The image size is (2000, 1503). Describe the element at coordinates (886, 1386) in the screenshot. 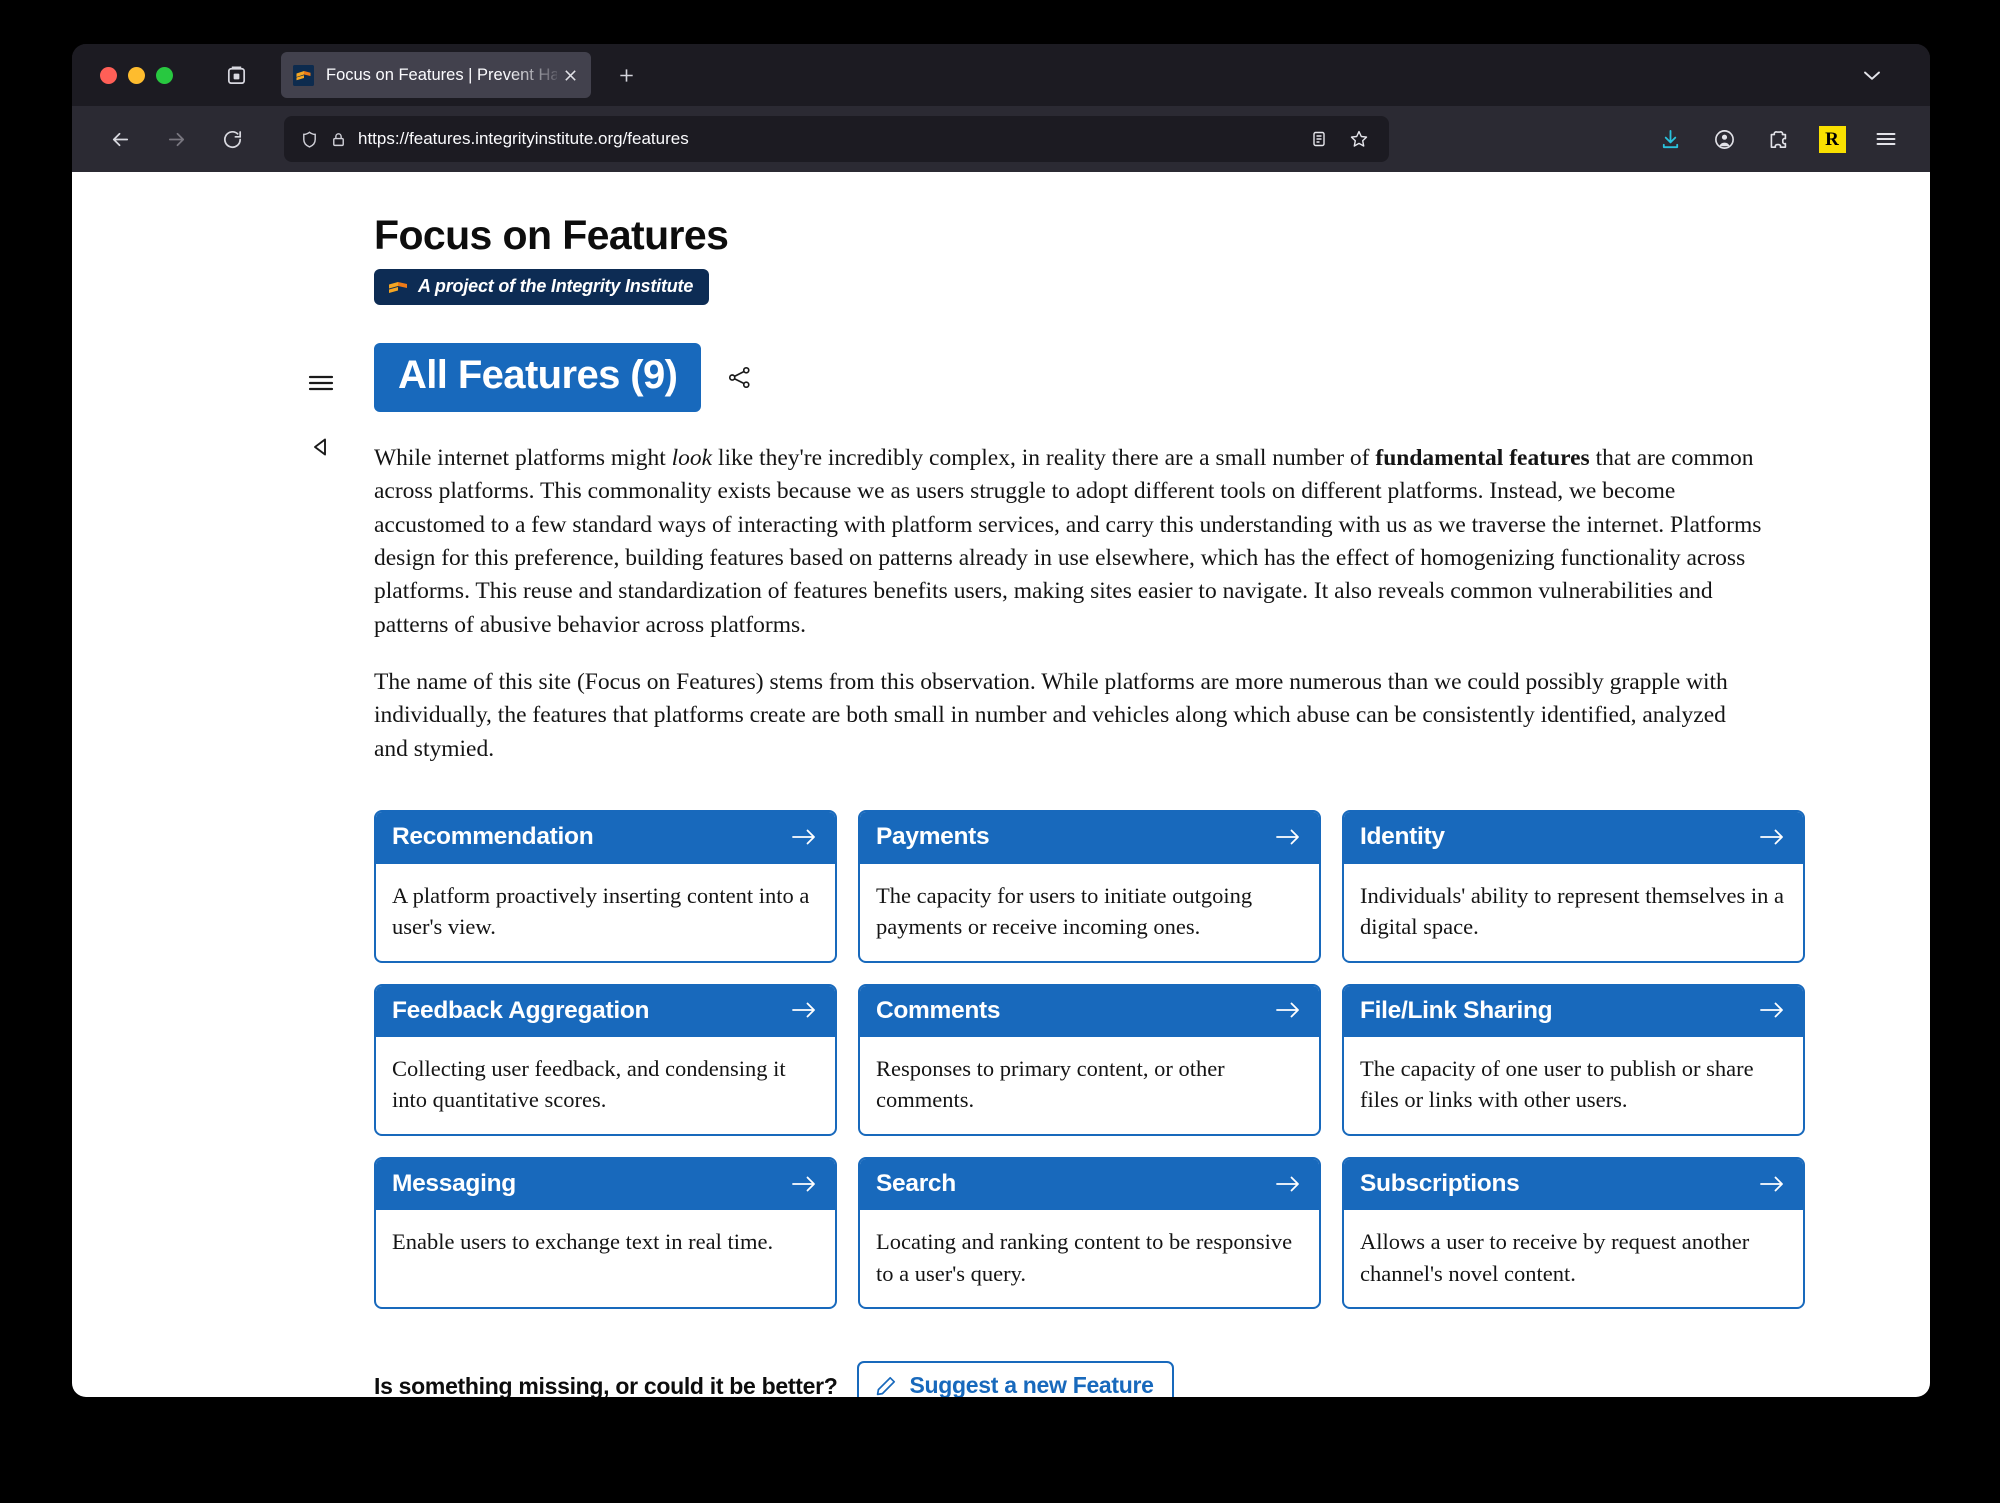

I see `pencil-icon` at that location.